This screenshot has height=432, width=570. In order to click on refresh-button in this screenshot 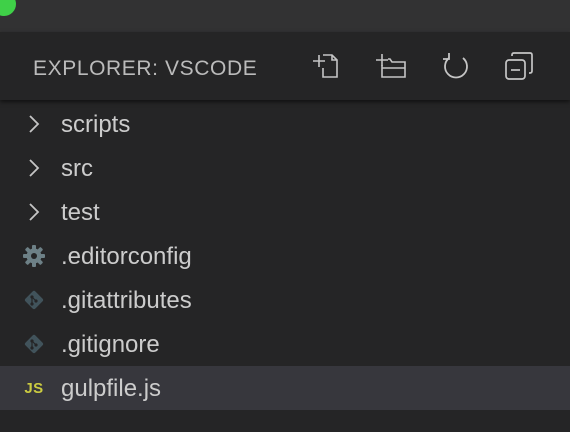, I will do `click(456, 66)`.